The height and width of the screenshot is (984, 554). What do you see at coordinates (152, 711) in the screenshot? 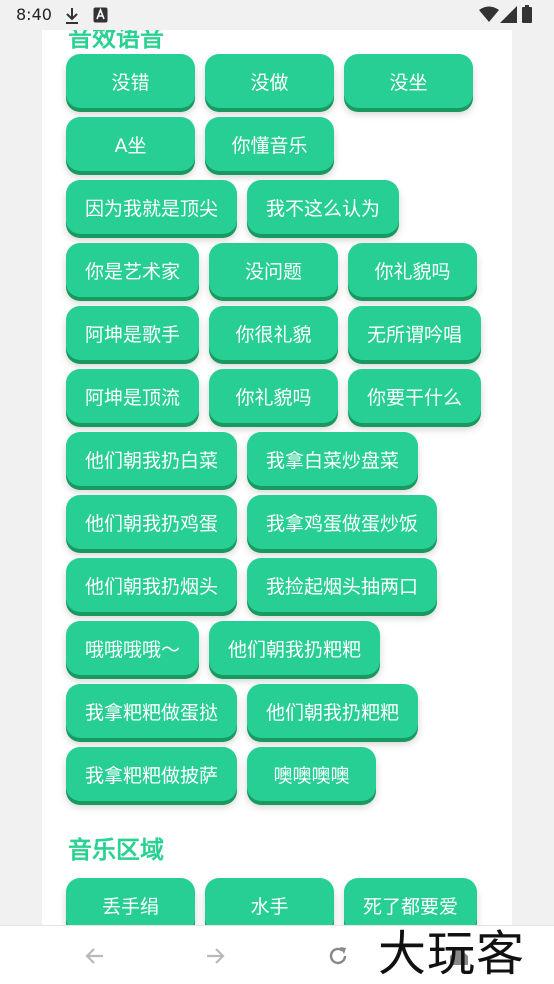
I see `sound-button: 我拿粑粑做蛋挞` at bounding box center [152, 711].